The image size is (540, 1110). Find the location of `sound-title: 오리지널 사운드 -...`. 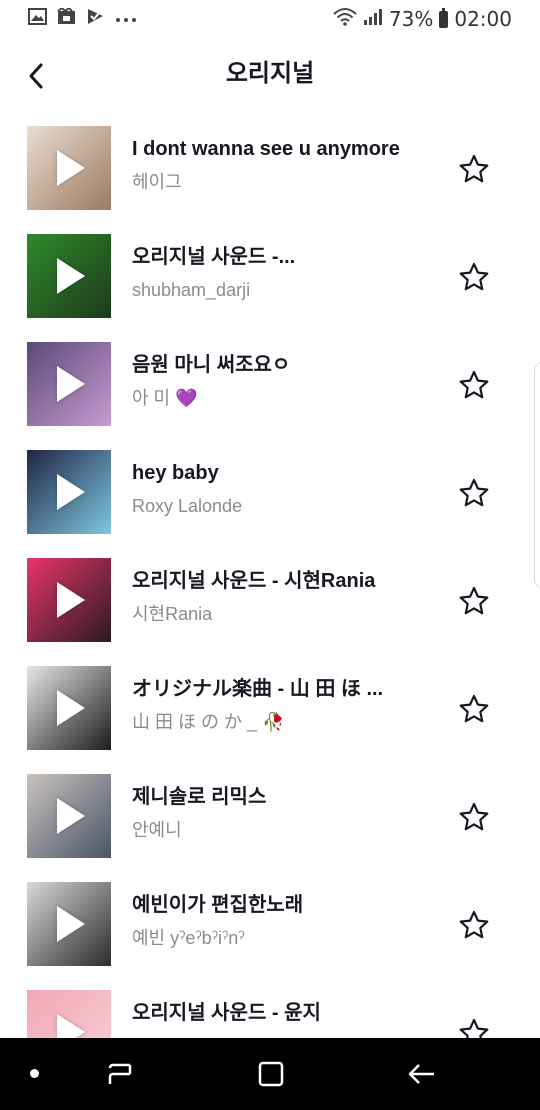

sound-title: 오리지널 사운드 -... is located at coordinates (214, 257).